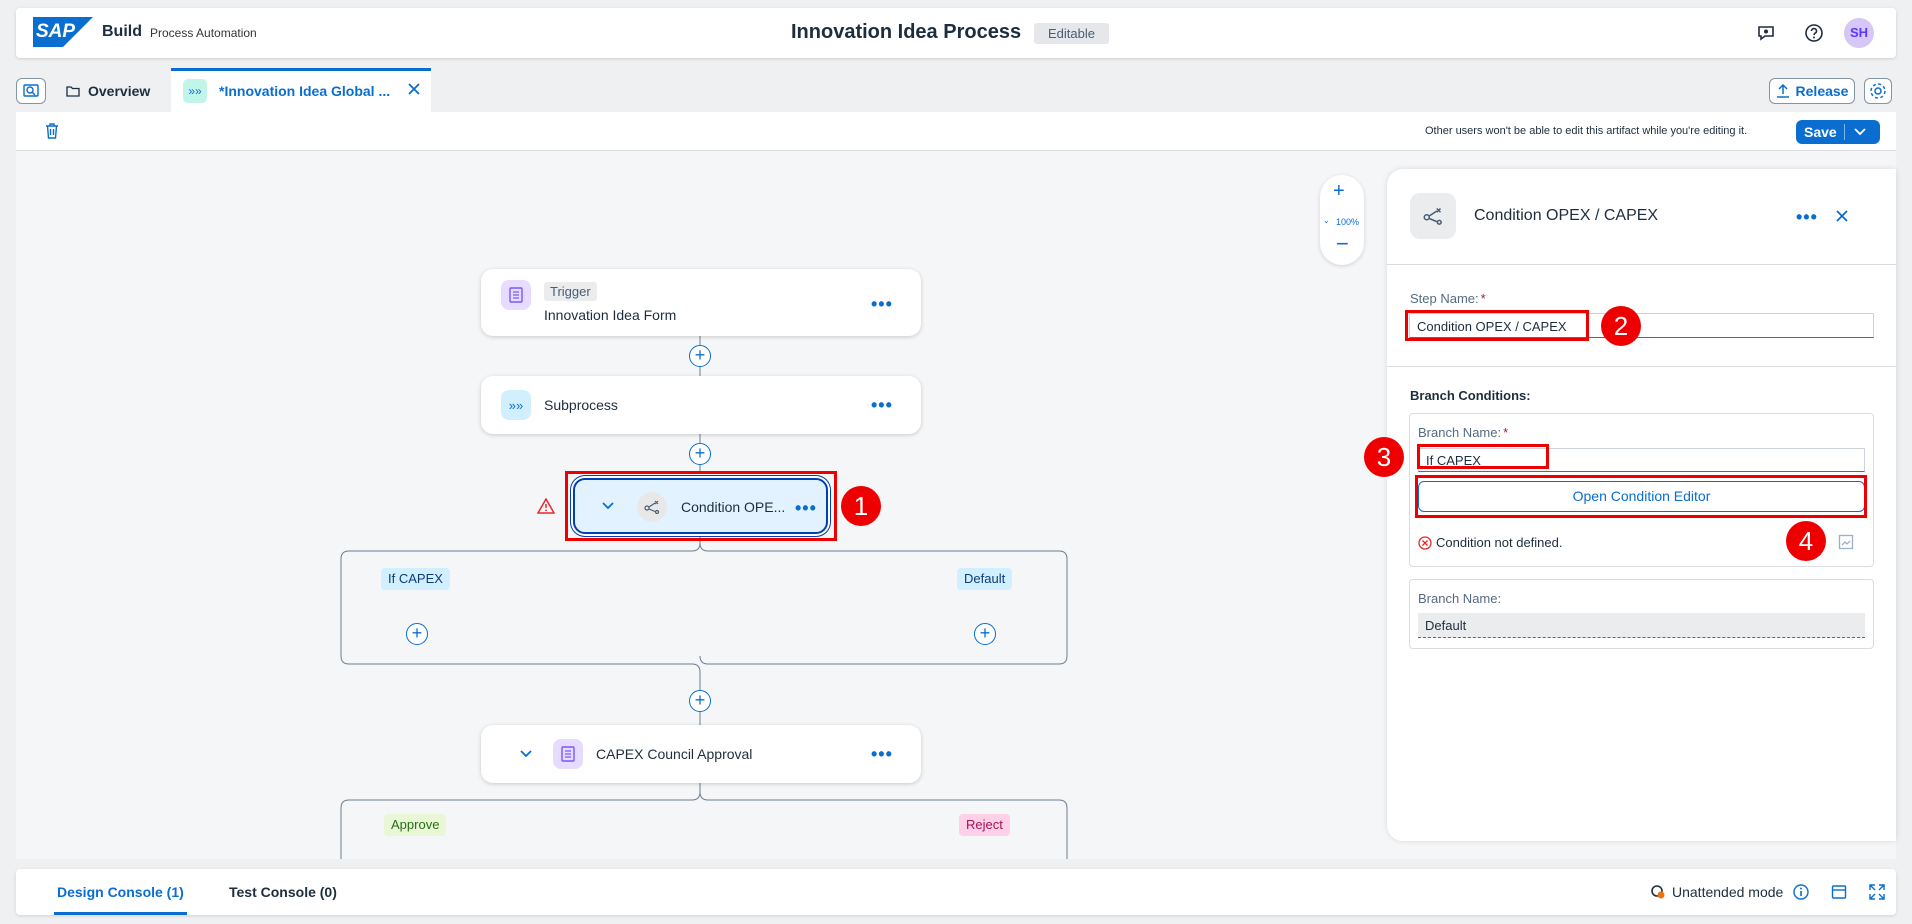  I want to click on subprocess-tab-icon: »», so click(195, 91).